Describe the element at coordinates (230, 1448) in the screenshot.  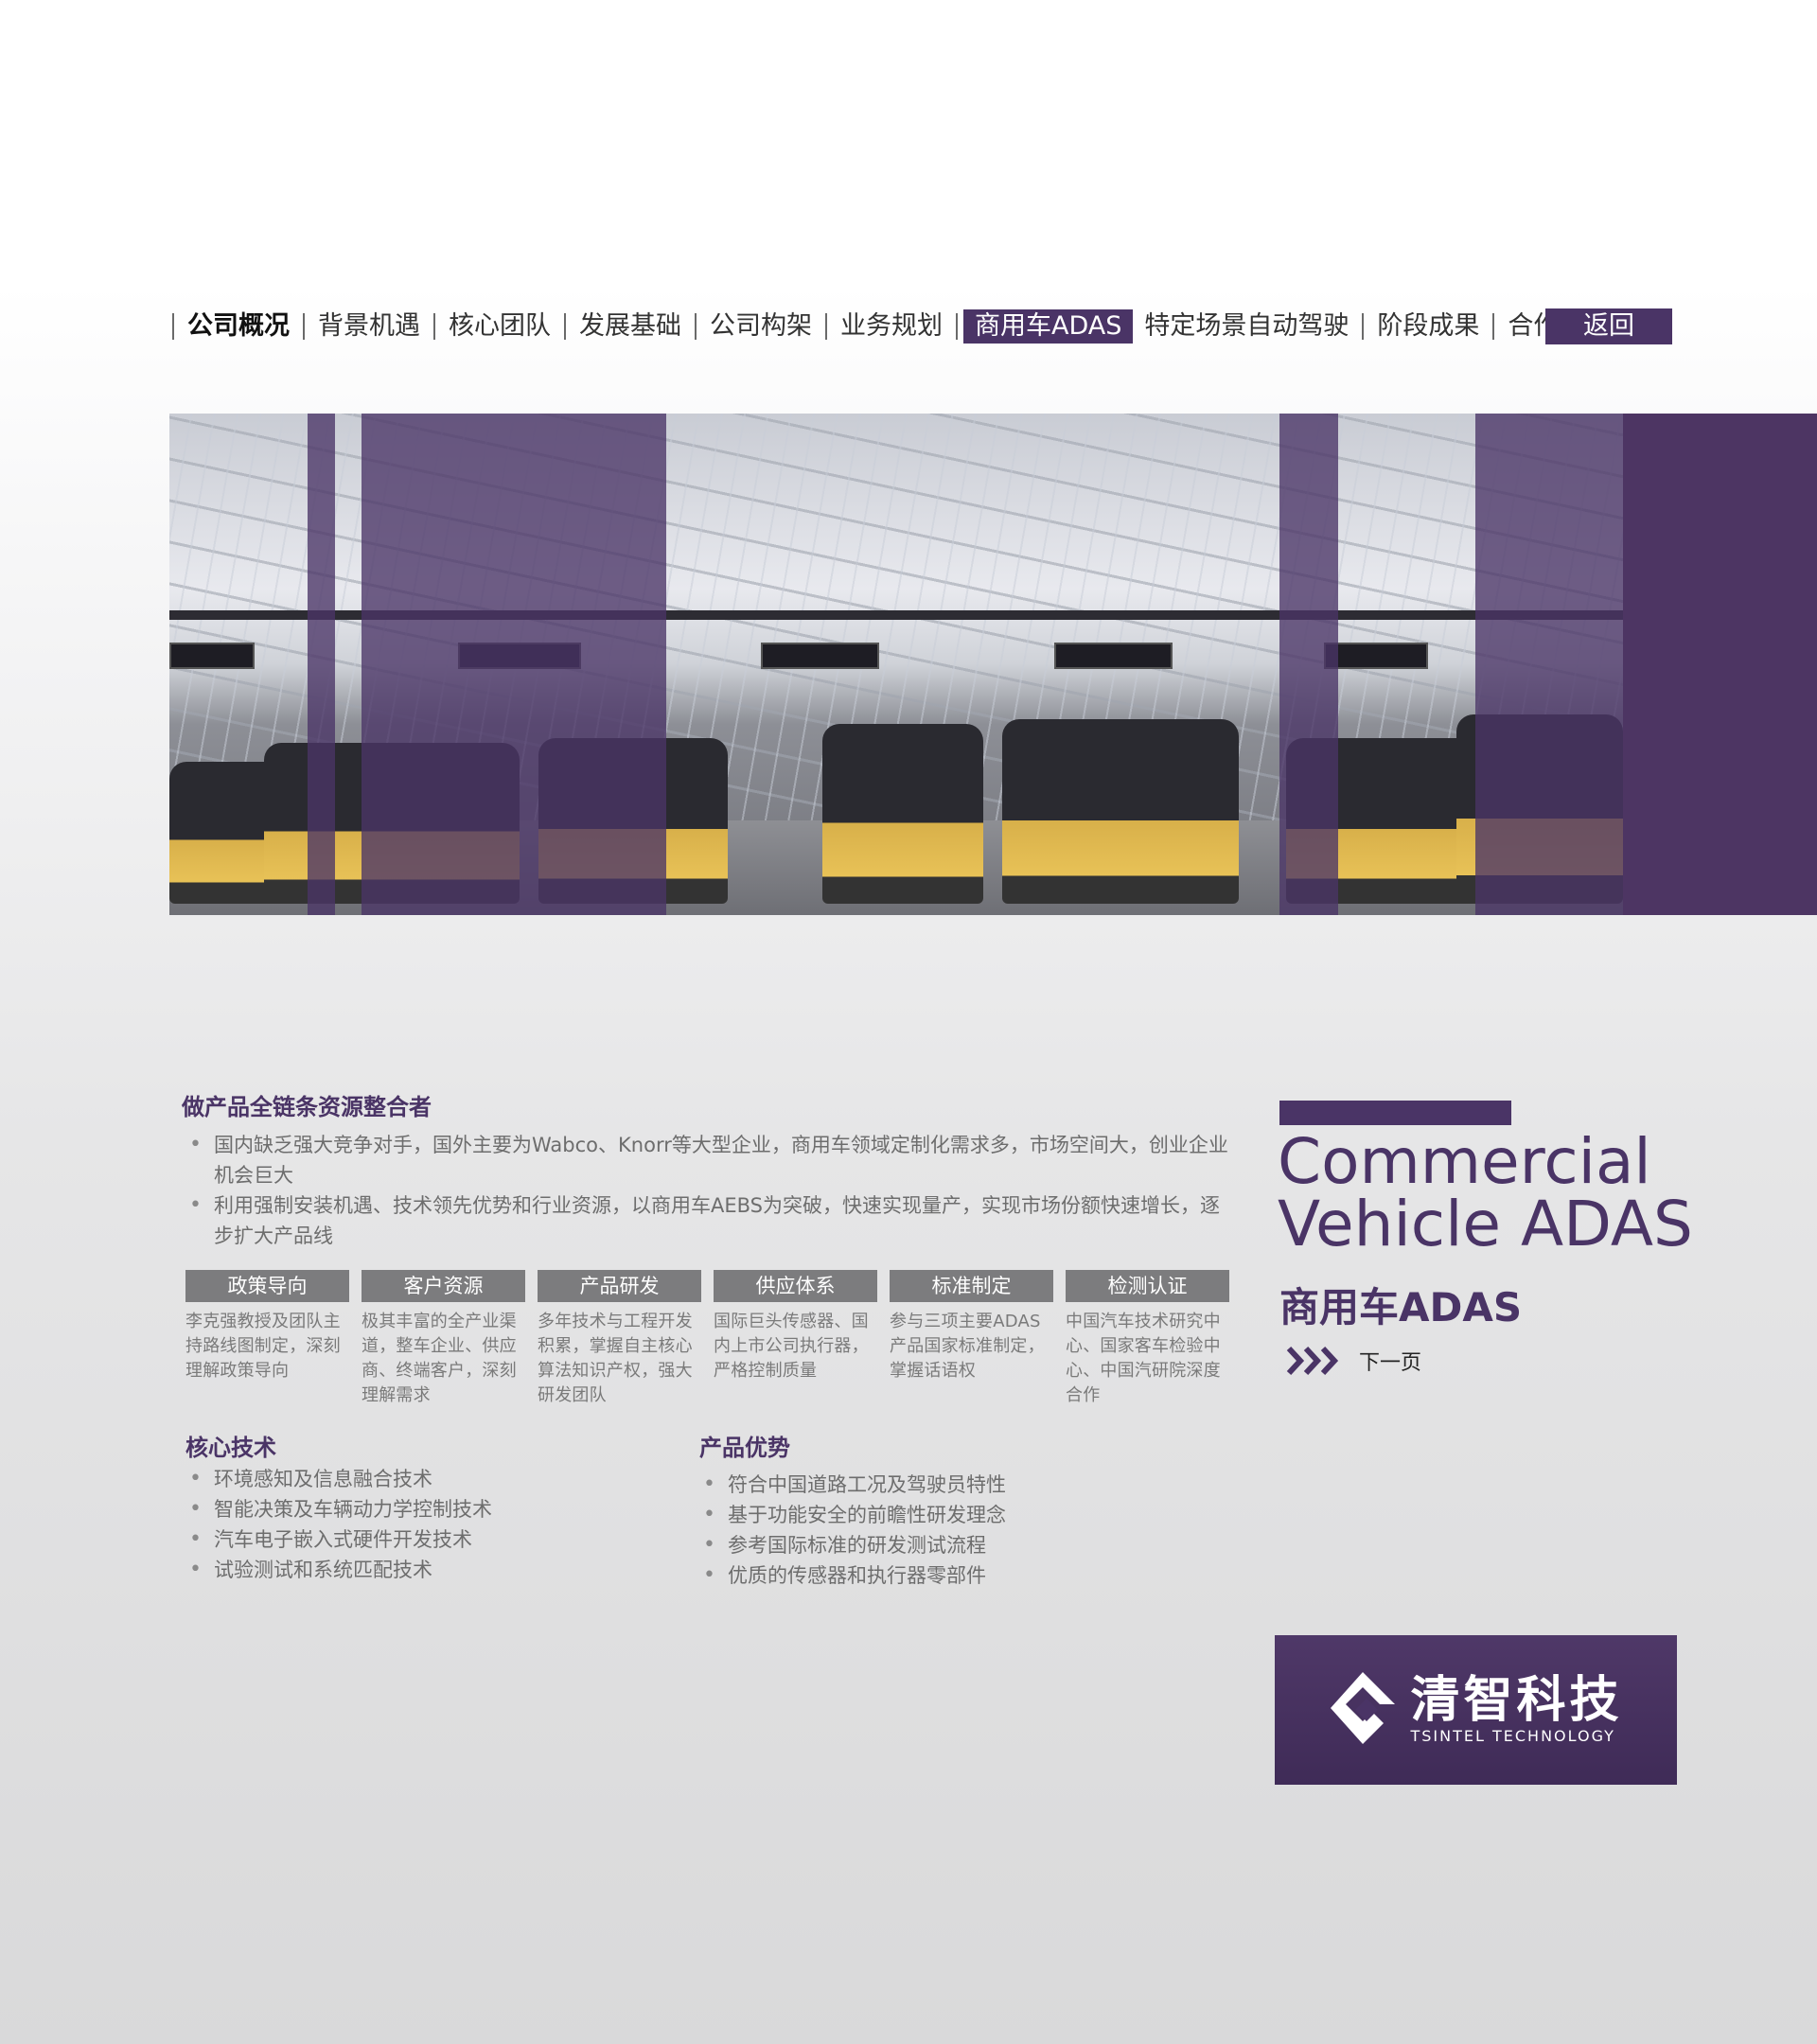
I see `section-title-core-tech: 核心技术` at that location.